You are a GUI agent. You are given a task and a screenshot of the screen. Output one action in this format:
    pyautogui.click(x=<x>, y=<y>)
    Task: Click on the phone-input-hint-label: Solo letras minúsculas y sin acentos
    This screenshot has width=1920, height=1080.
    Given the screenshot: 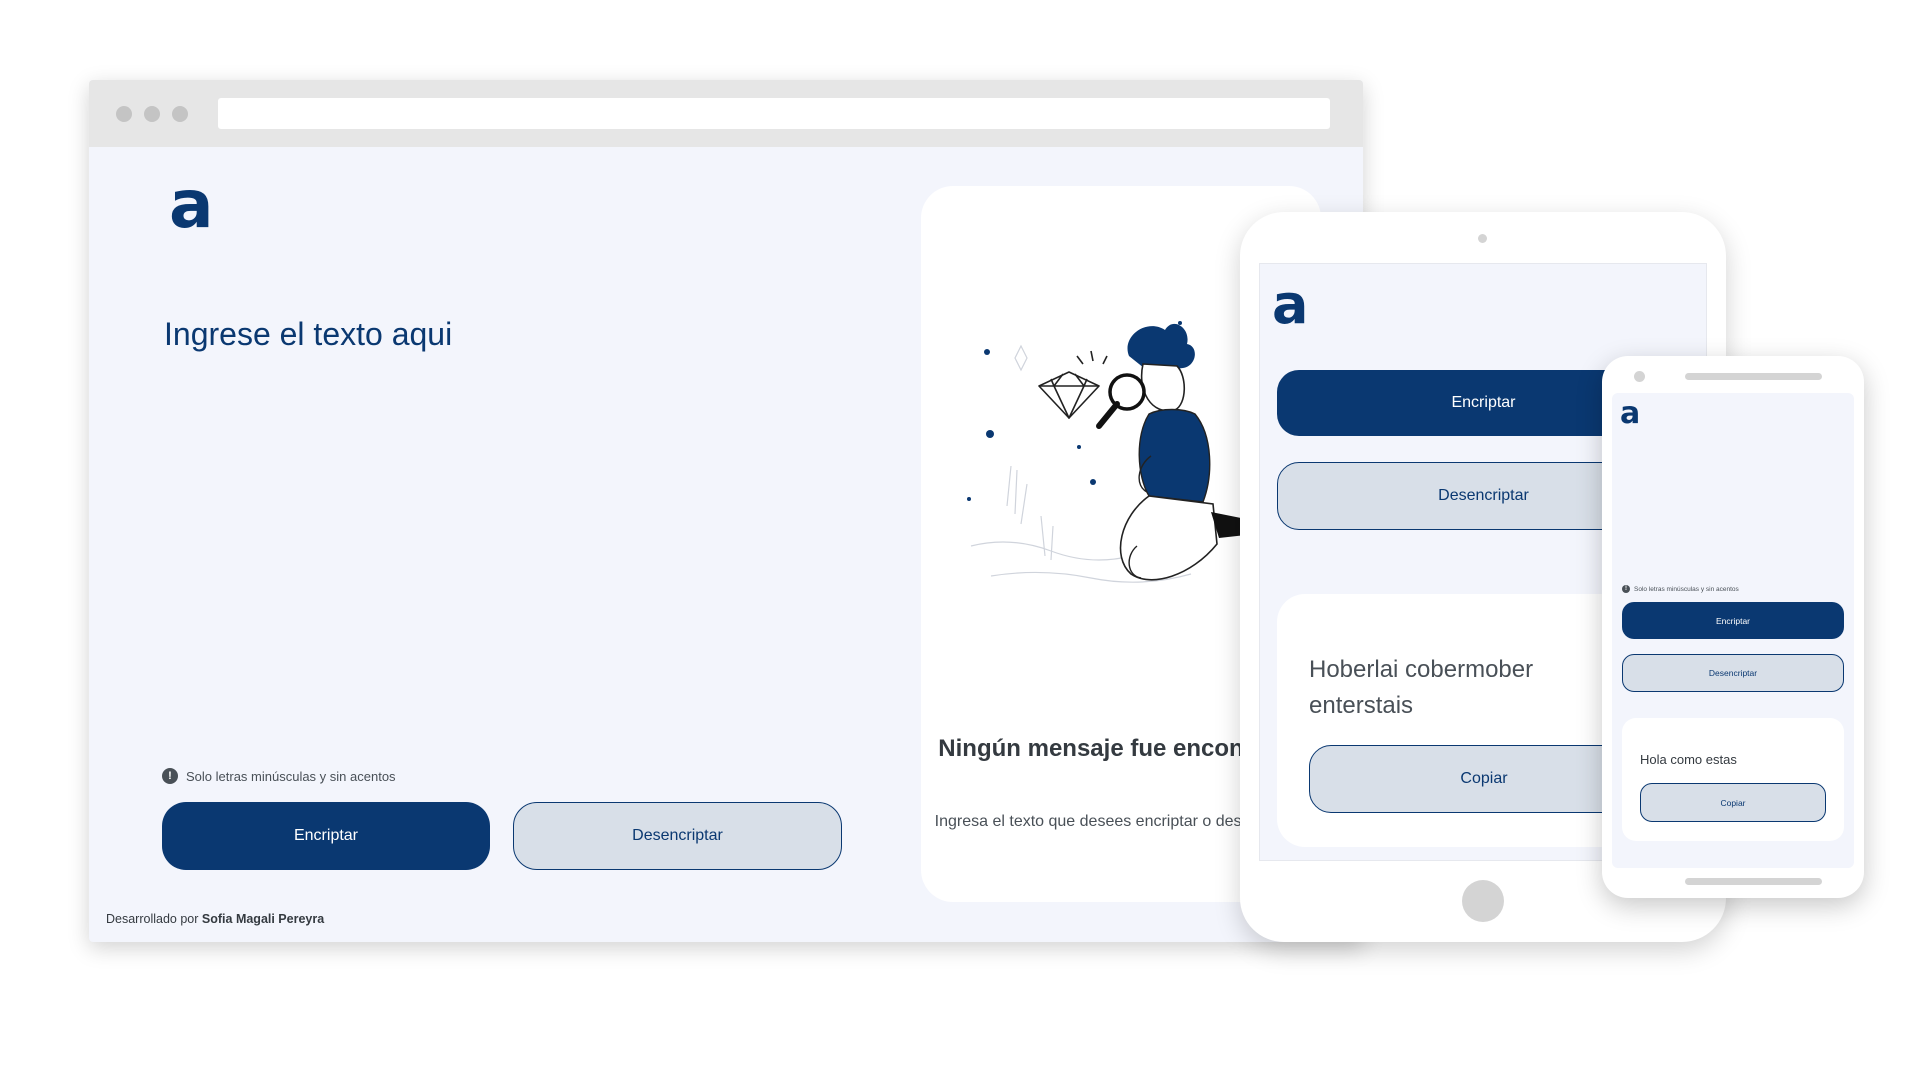 What is the action you would take?
    pyautogui.click(x=1686, y=589)
    